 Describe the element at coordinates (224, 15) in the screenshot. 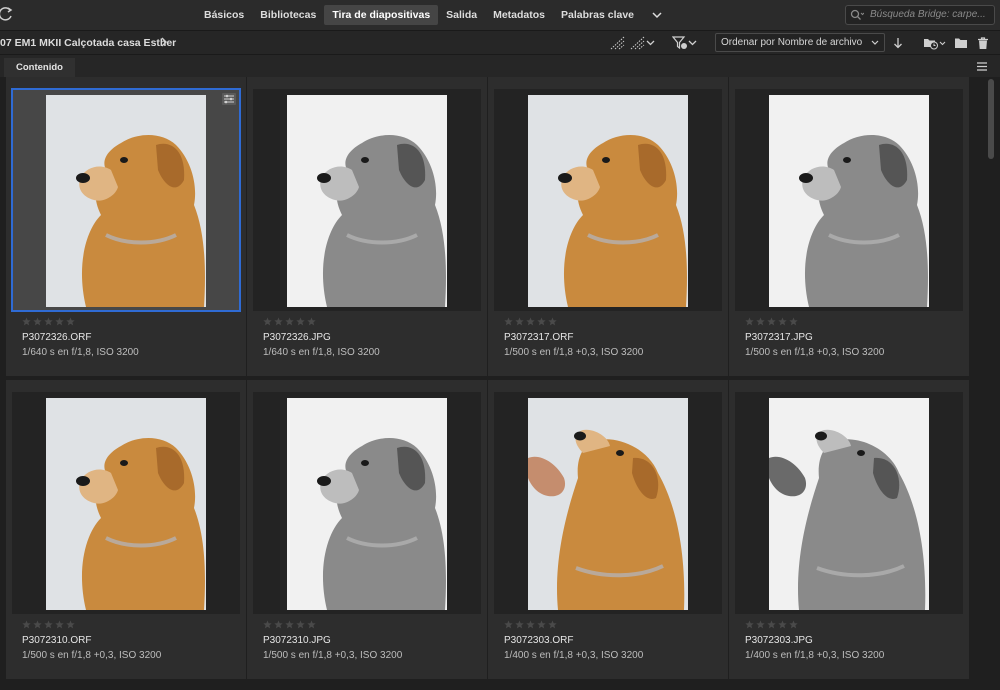

I see `workspace-tab-basicos: Básicos` at that location.